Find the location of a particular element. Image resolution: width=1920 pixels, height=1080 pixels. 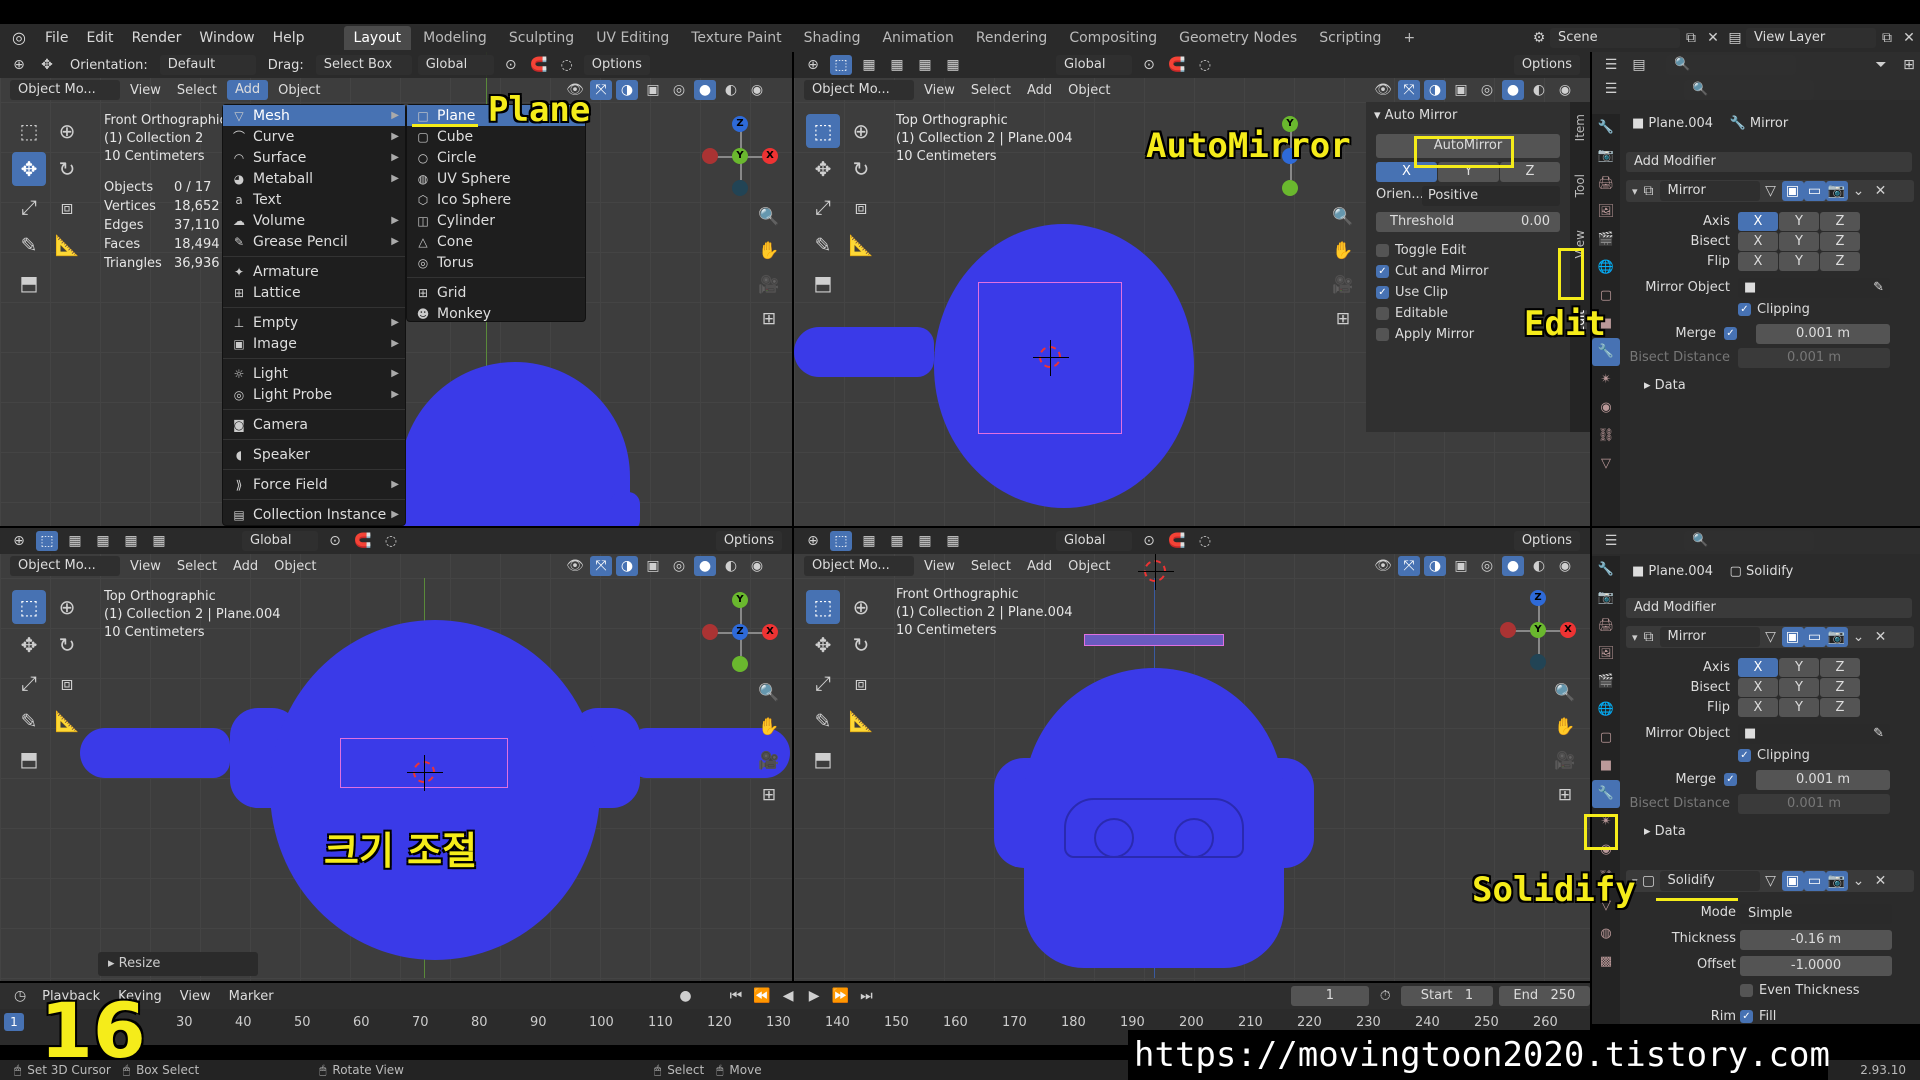

automirror-panel-title: ▾ Auto Mirror is located at coordinates (1415, 115).